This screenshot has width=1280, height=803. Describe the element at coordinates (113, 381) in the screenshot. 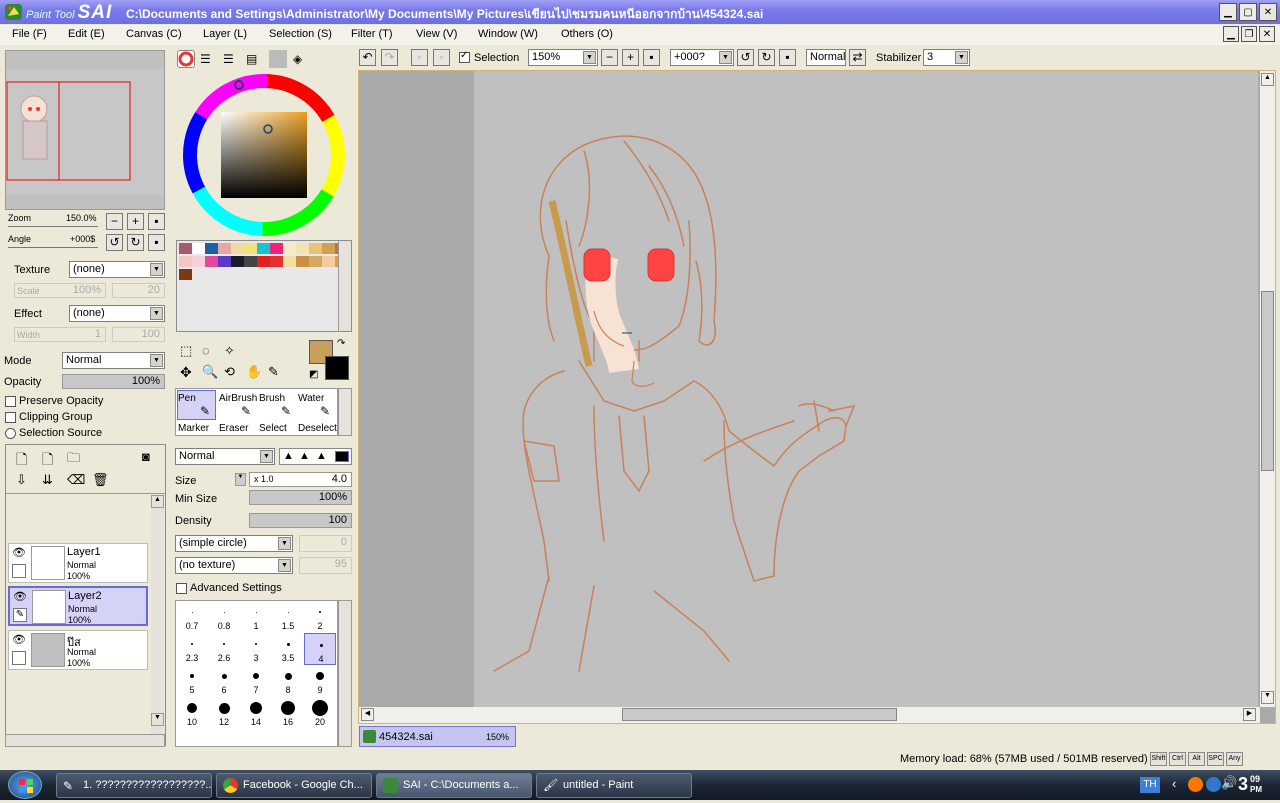

I see `layer-opacity-slider: 100%` at that location.